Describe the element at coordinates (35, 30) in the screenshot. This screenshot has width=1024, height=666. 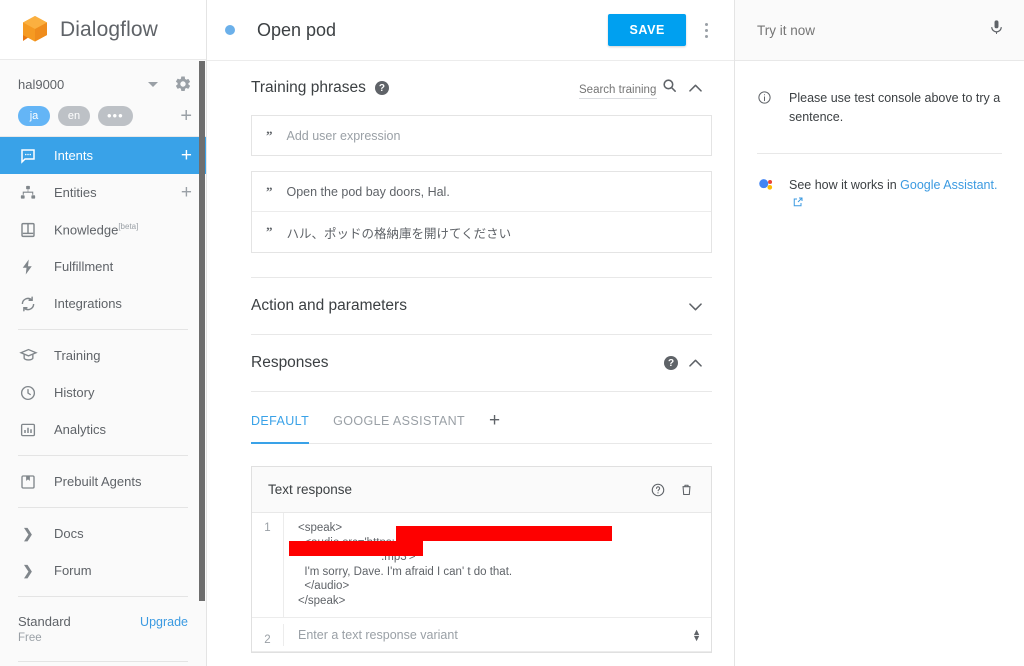
I see `dialogflow-cube-logo` at that location.